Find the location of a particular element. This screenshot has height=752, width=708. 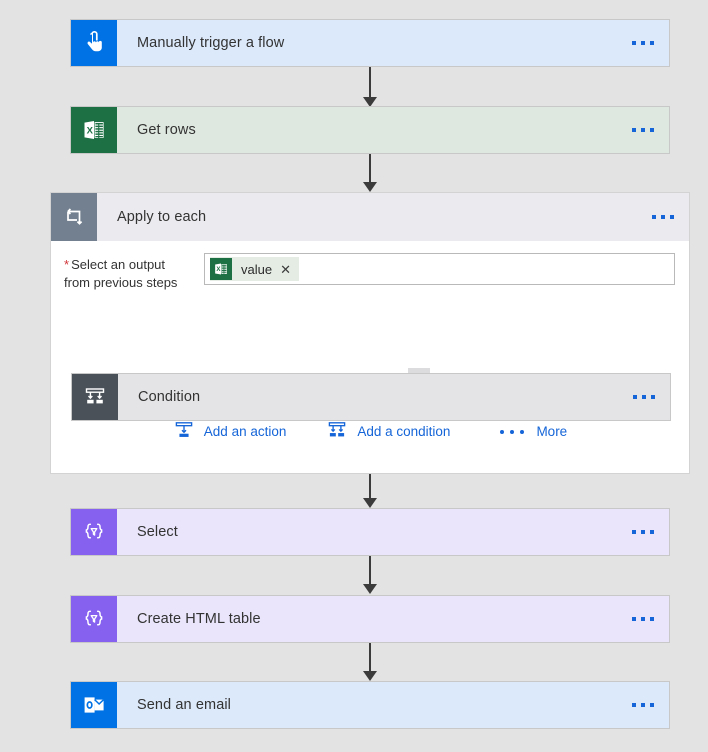

flow-step-title: Create HTML table is located at coordinates (199, 619).